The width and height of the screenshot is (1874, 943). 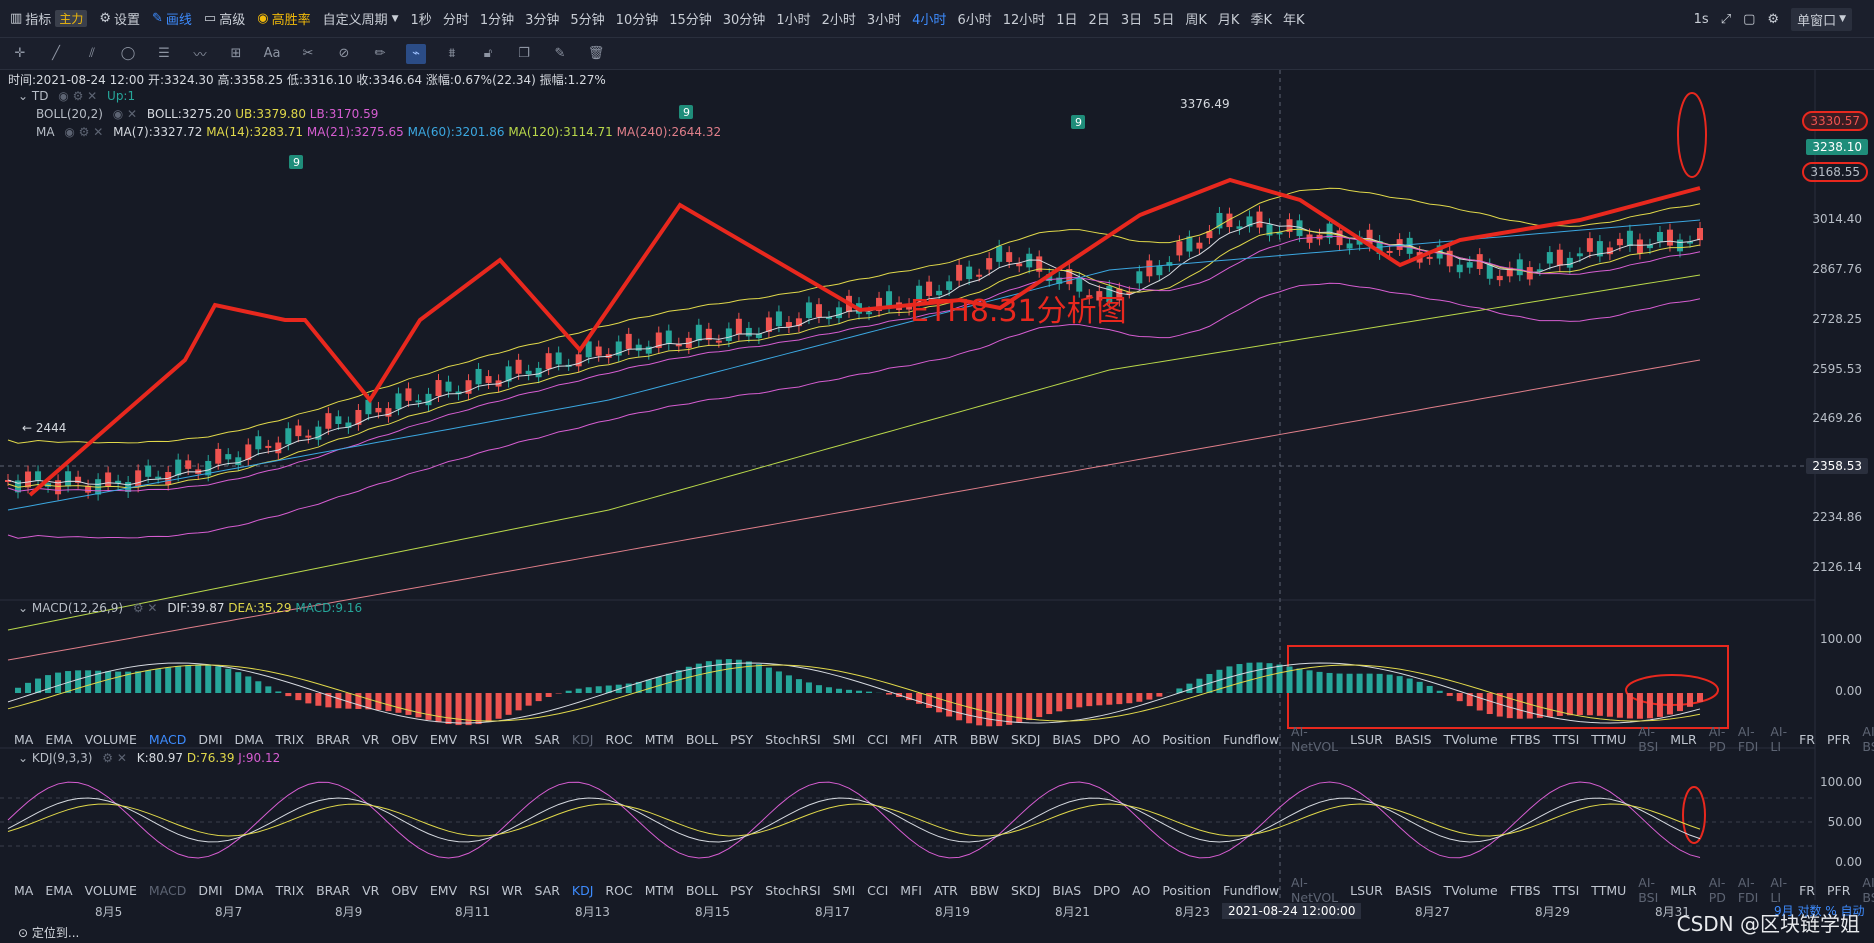 What do you see at coordinates (344, 54) in the screenshot?
I see `eraser-icon: ⊘` at bounding box center [344, 54].